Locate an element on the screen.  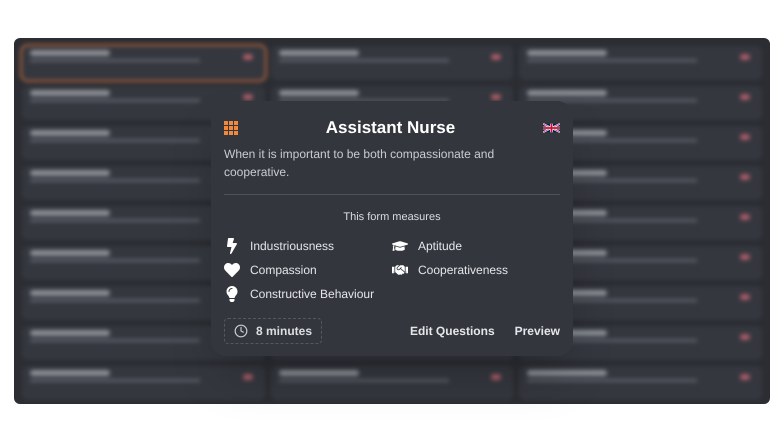
heart-icon is located at coordinates (232, 270).